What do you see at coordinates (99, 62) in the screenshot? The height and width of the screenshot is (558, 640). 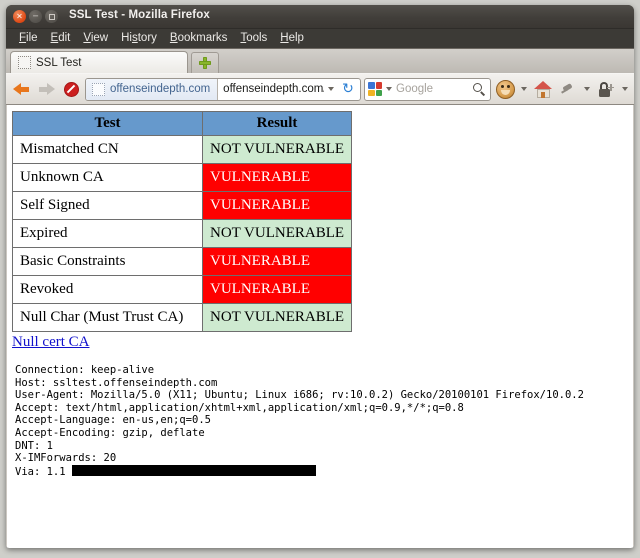 I see `tab-ssl-test: SSL Test` at bounding box center [99, 62].